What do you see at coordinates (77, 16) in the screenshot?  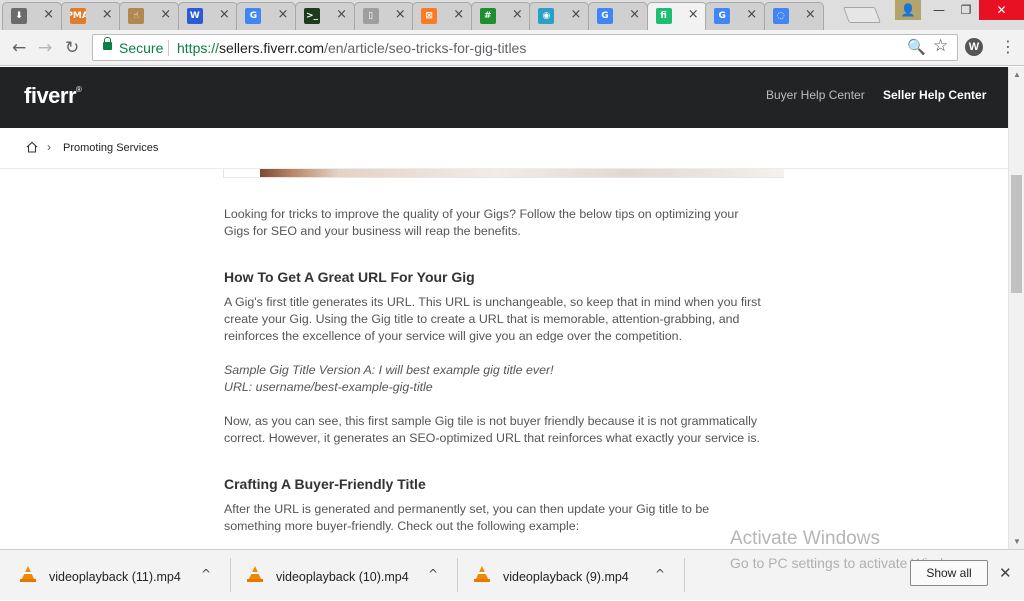 I see `pma-icon: PMA` at bounding box center [77, 16].